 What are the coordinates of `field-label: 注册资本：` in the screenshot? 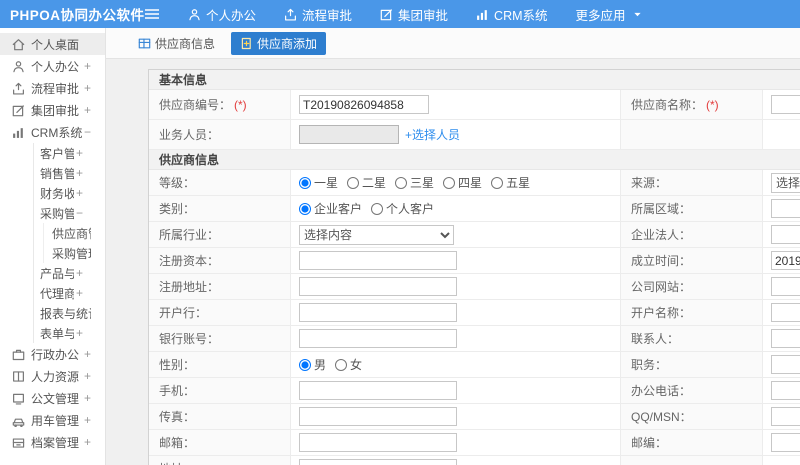 It's located at (220, 260).